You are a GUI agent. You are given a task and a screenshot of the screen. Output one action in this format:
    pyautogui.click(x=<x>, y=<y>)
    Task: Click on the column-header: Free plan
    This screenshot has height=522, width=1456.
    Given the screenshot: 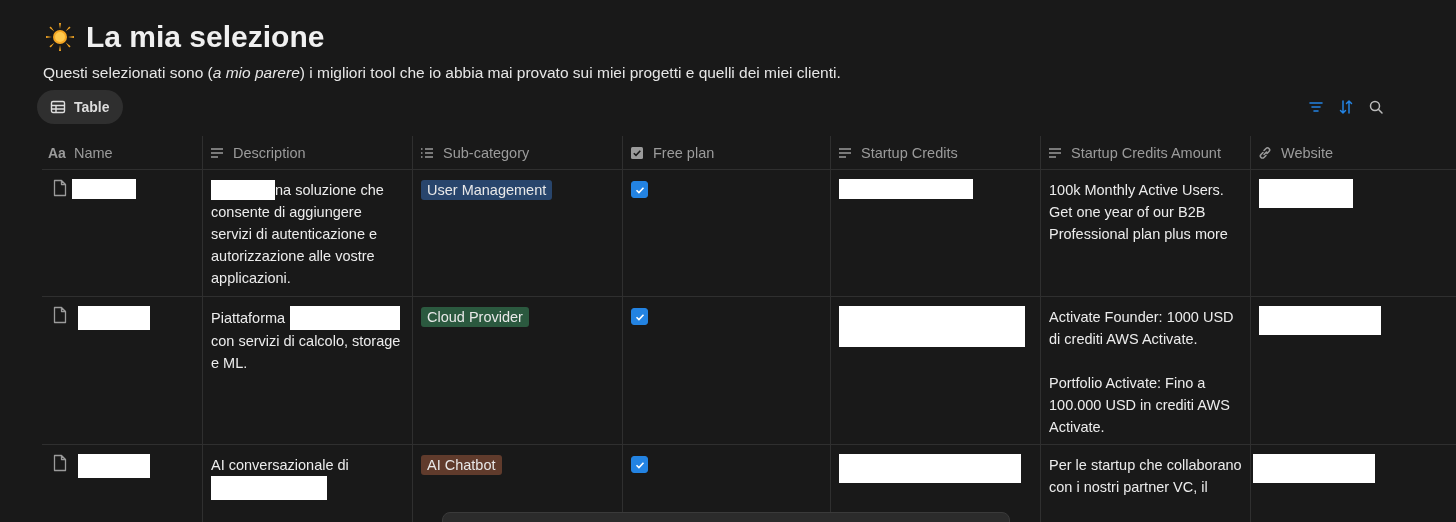 What is the action you would take?
    pyautogui.click(x=684, y=152)
    